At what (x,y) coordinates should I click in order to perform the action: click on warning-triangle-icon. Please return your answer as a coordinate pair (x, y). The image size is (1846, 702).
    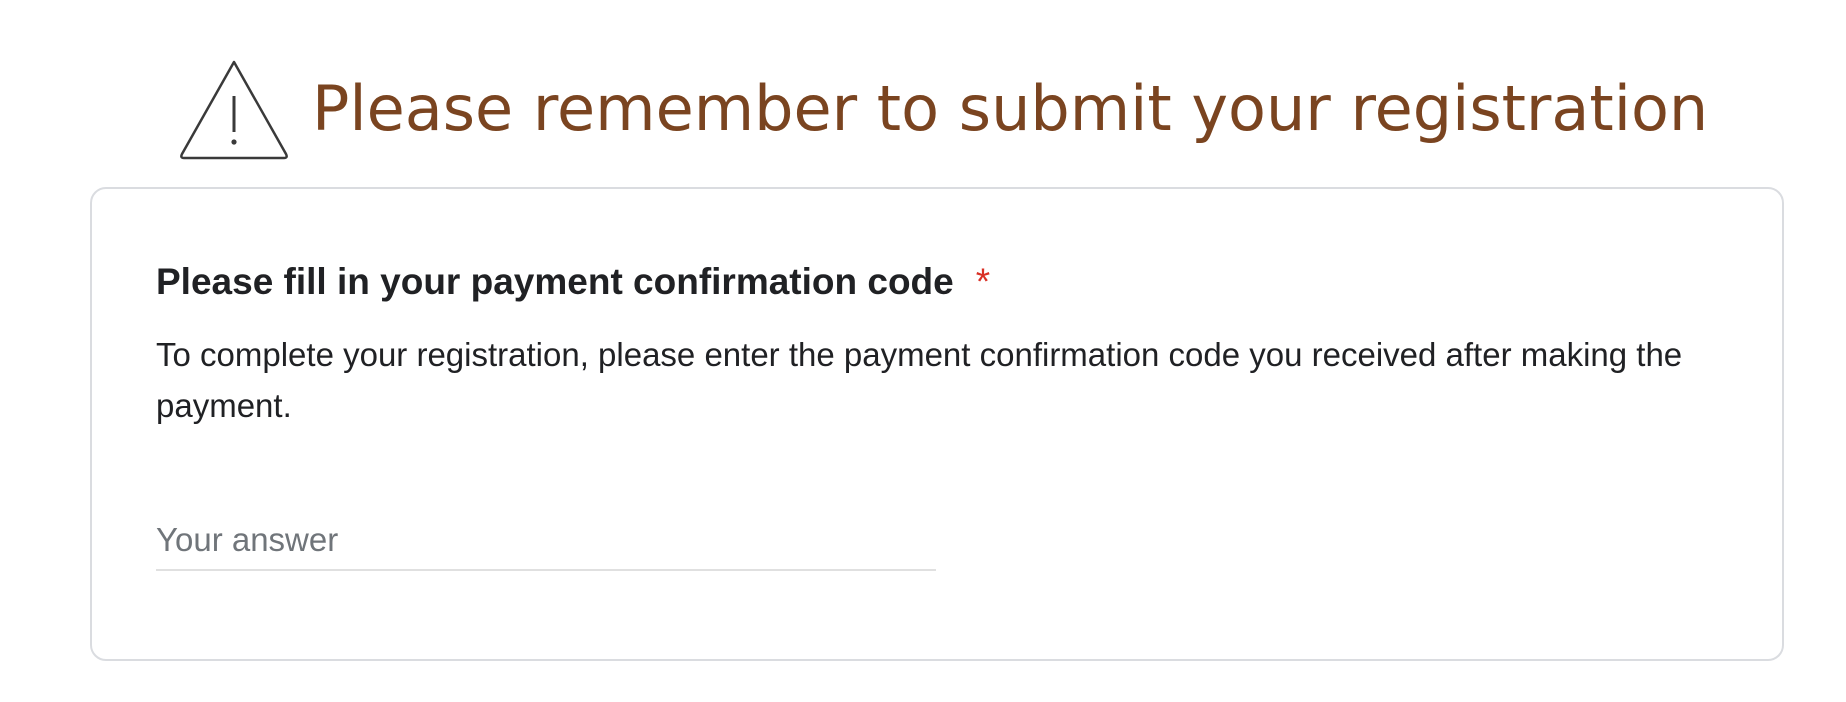
    Looking at the image, I should click on (234, 110).